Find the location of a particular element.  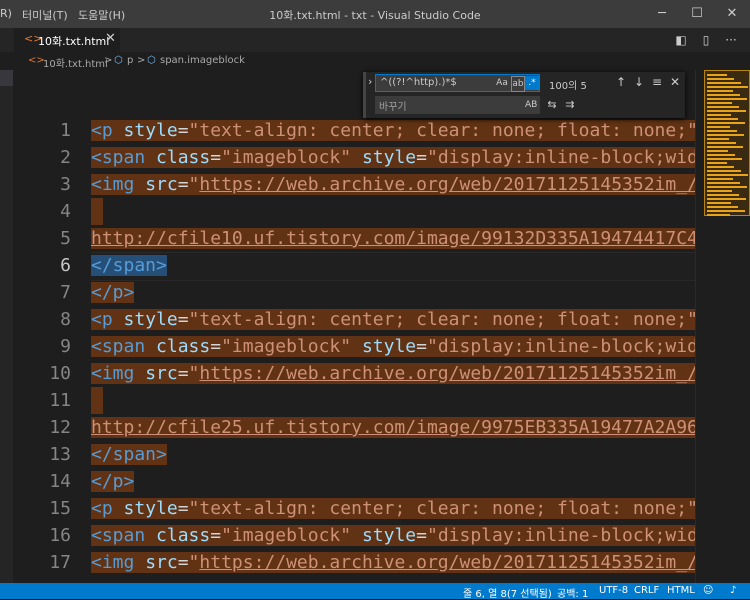

line-number: 1 is located at coordinates (65, 130).